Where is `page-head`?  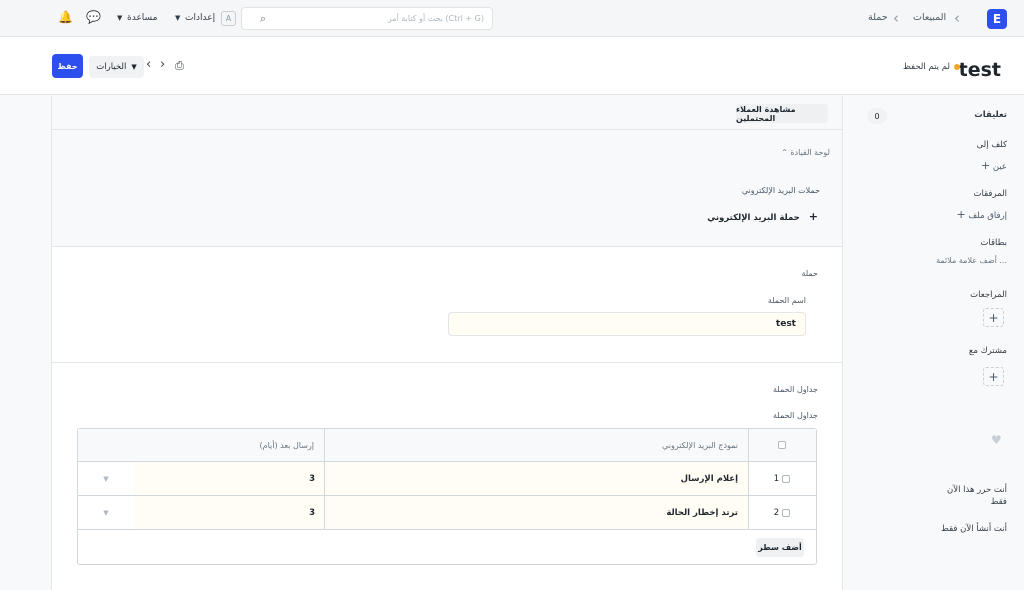
page-head is located at coordinates (512, 66).